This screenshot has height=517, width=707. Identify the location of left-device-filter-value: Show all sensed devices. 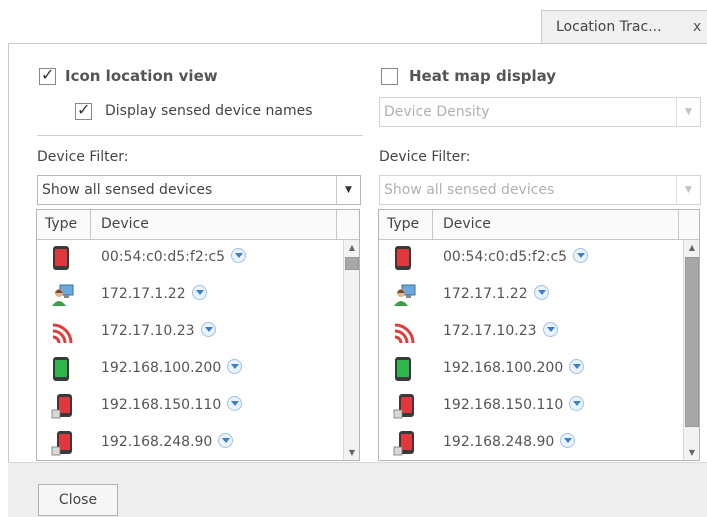
(127, 190).